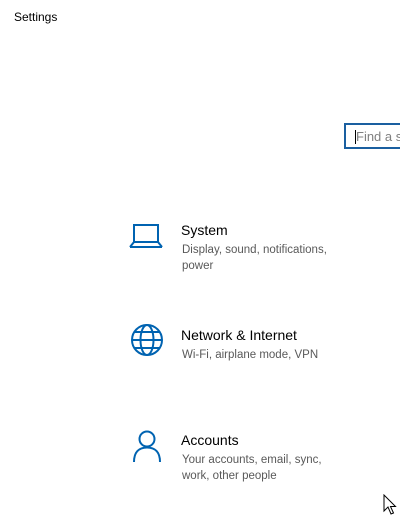  Describe the element at coordinates (147, 446) in the screenshot. I see `person-icon` at that location.